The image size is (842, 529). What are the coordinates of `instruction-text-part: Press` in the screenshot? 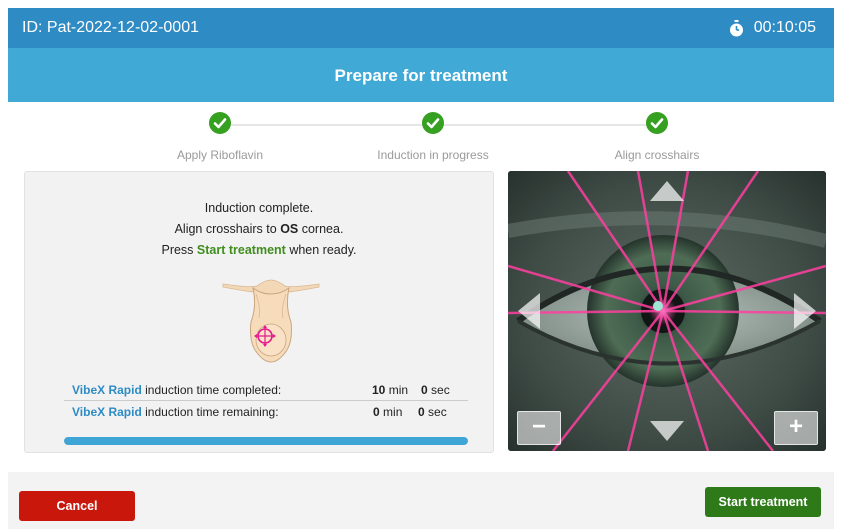 It's located at (179, 250).